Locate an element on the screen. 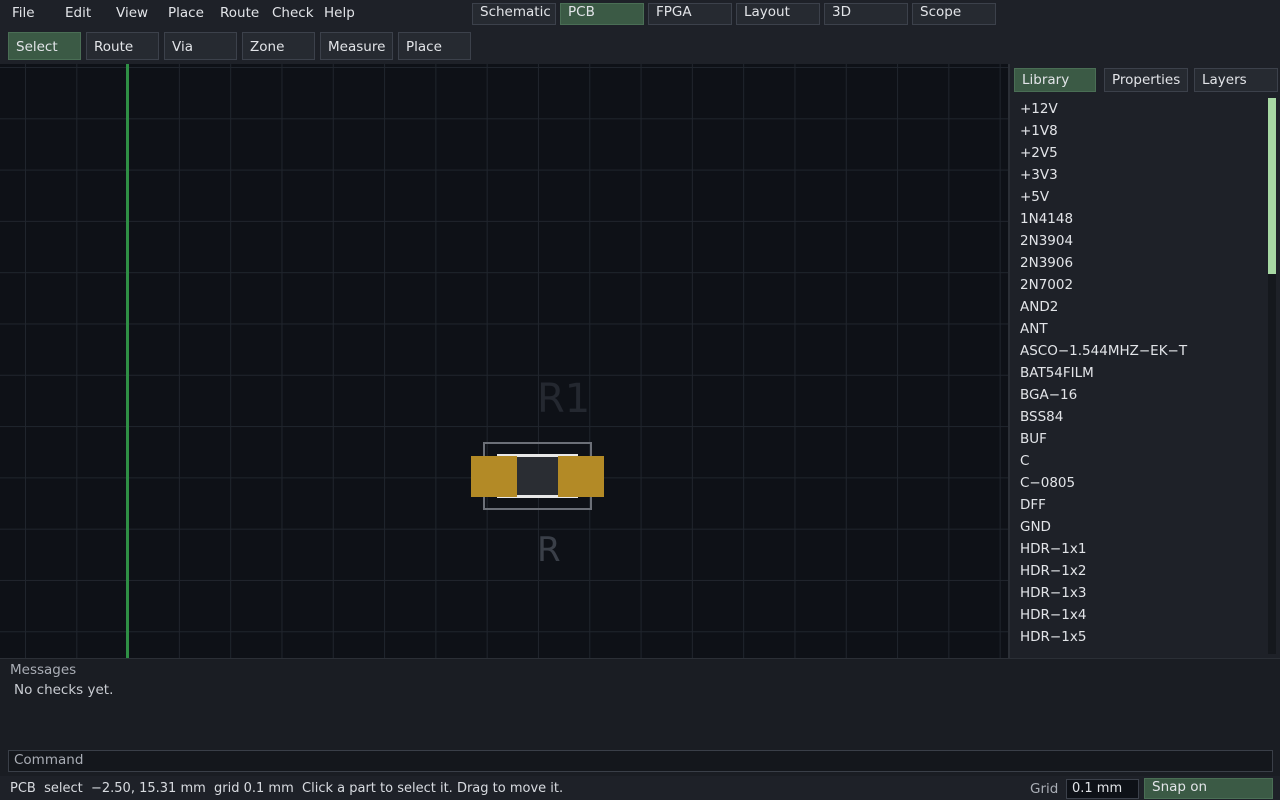  tab-pcb: PCB is located at coordinates (602, 14).